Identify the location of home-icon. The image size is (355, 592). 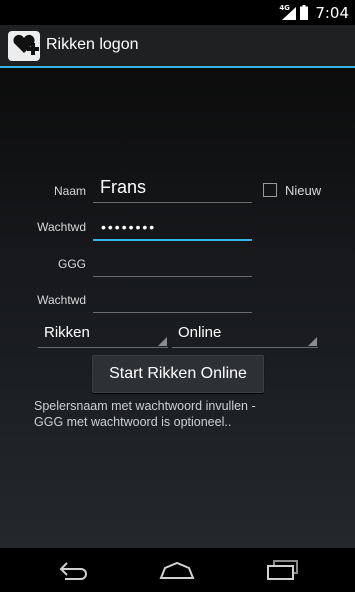
(177, 570).